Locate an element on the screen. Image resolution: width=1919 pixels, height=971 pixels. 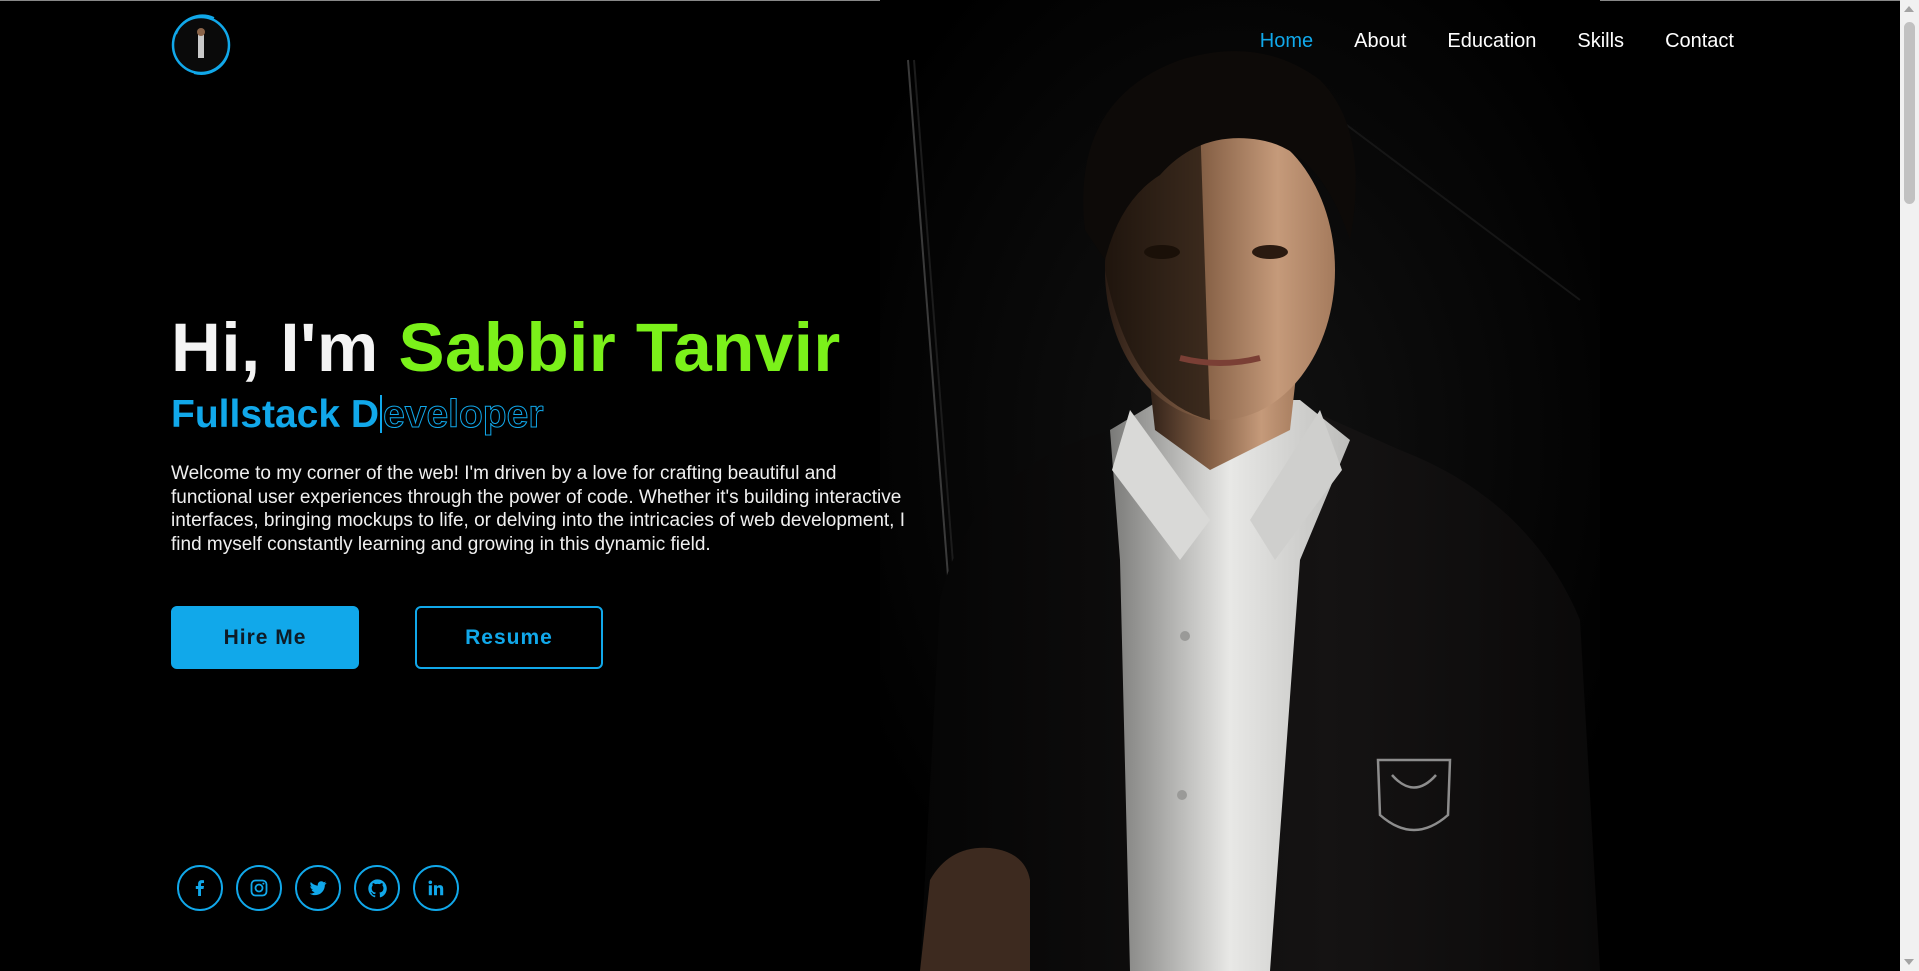
nav-contact-link: Contact is located at coordinates (1699, 41).